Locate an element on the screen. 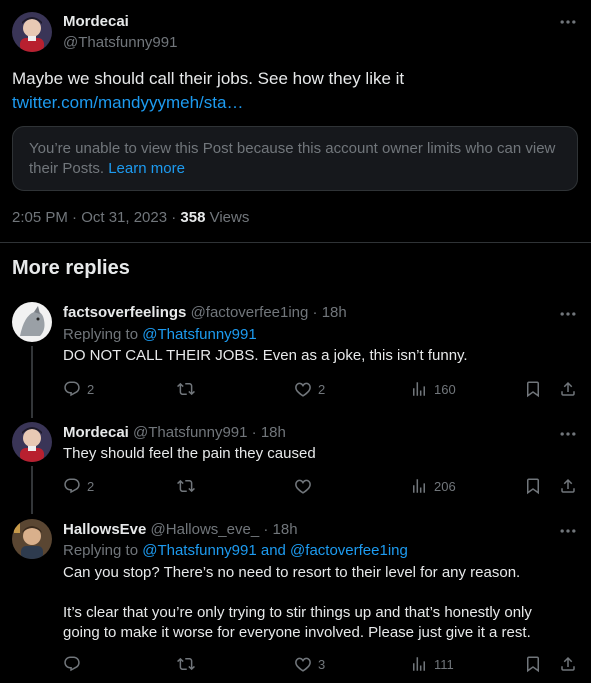 Image resolution: width=591 pixels, height=683 pixels. views-button: 206 is located at coordinates (433, 486).